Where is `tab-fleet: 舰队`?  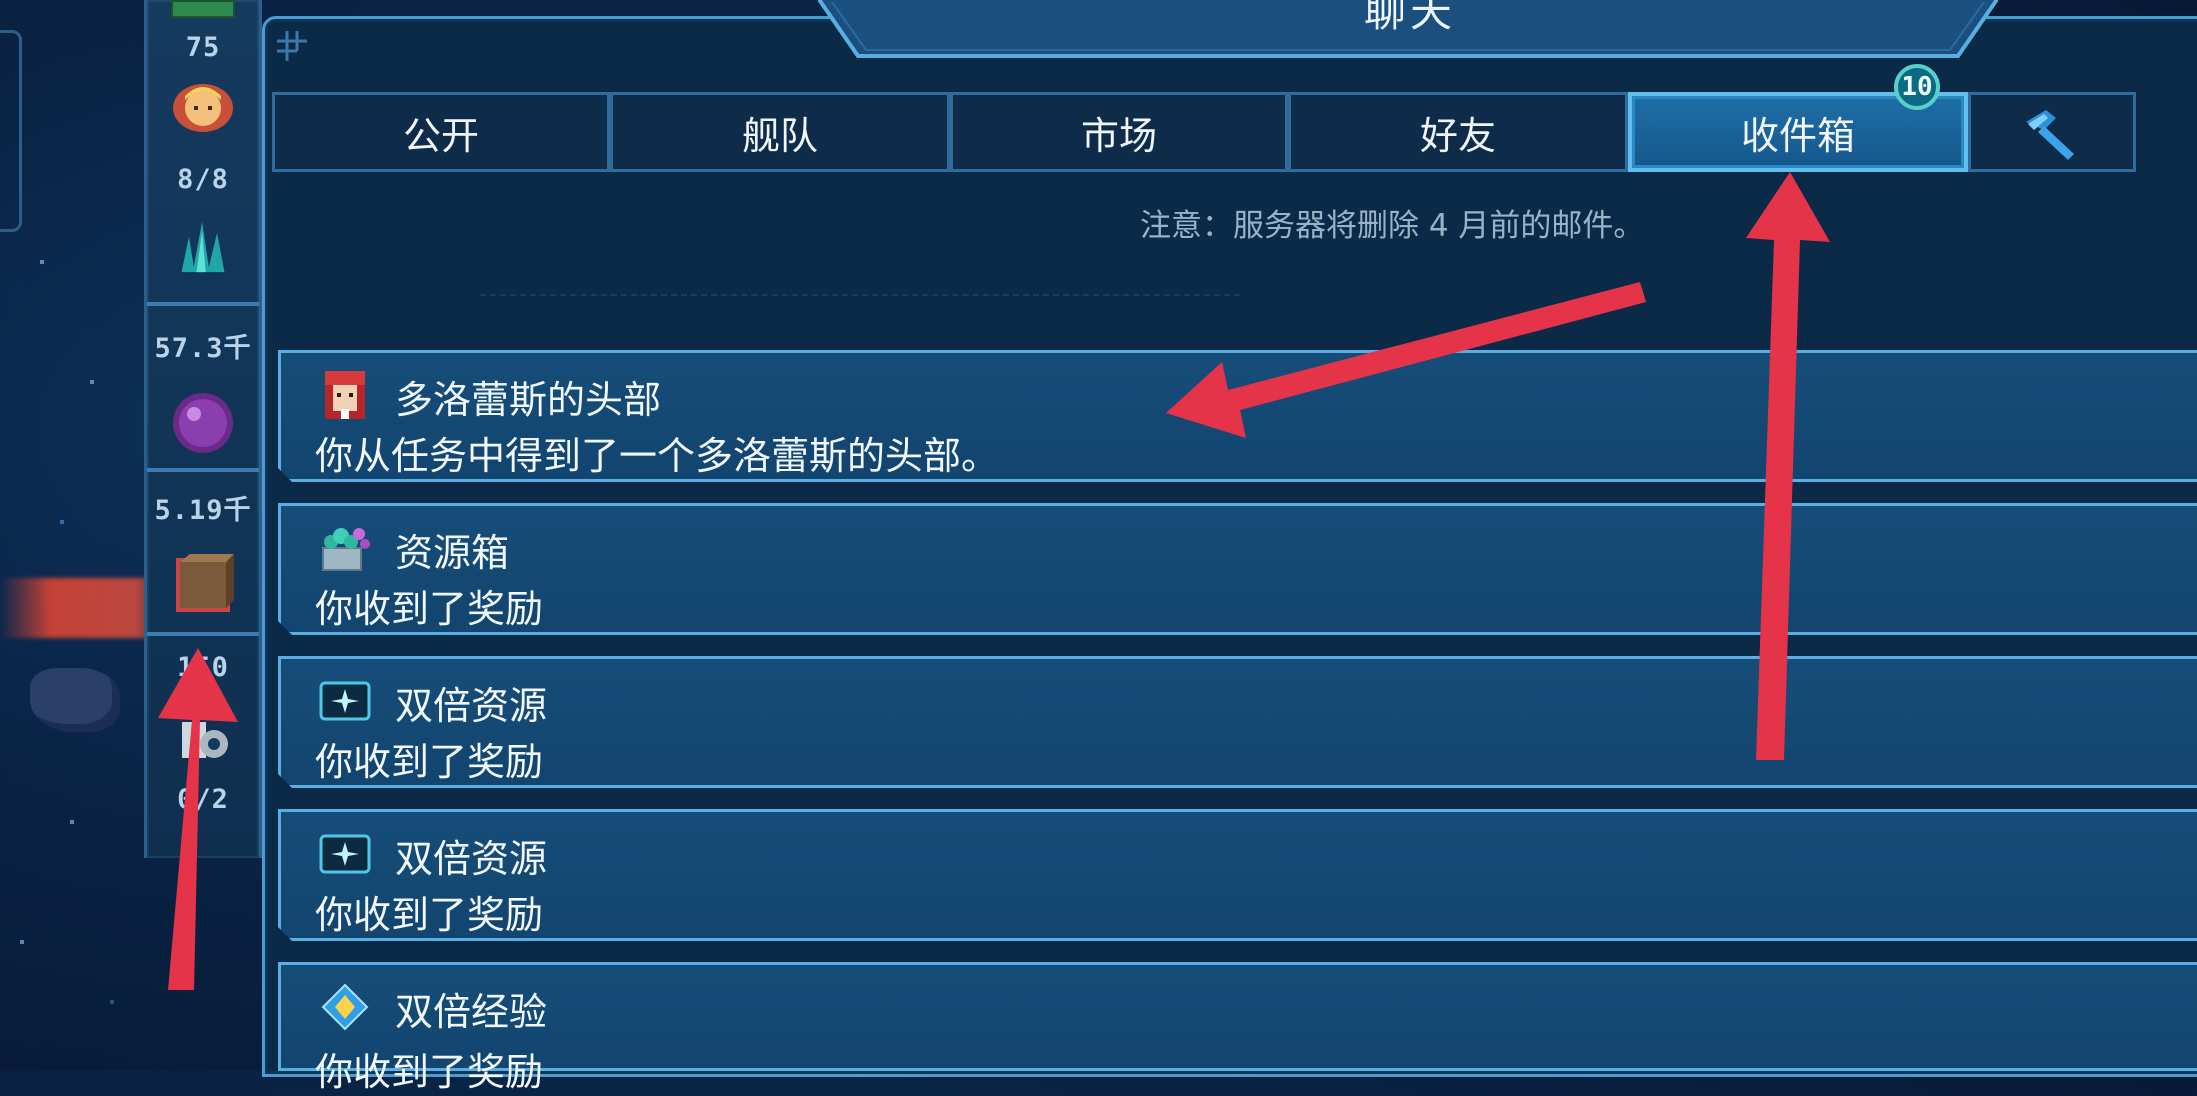
tab-fleet: 舰队 is located at coordinates (780, 132).